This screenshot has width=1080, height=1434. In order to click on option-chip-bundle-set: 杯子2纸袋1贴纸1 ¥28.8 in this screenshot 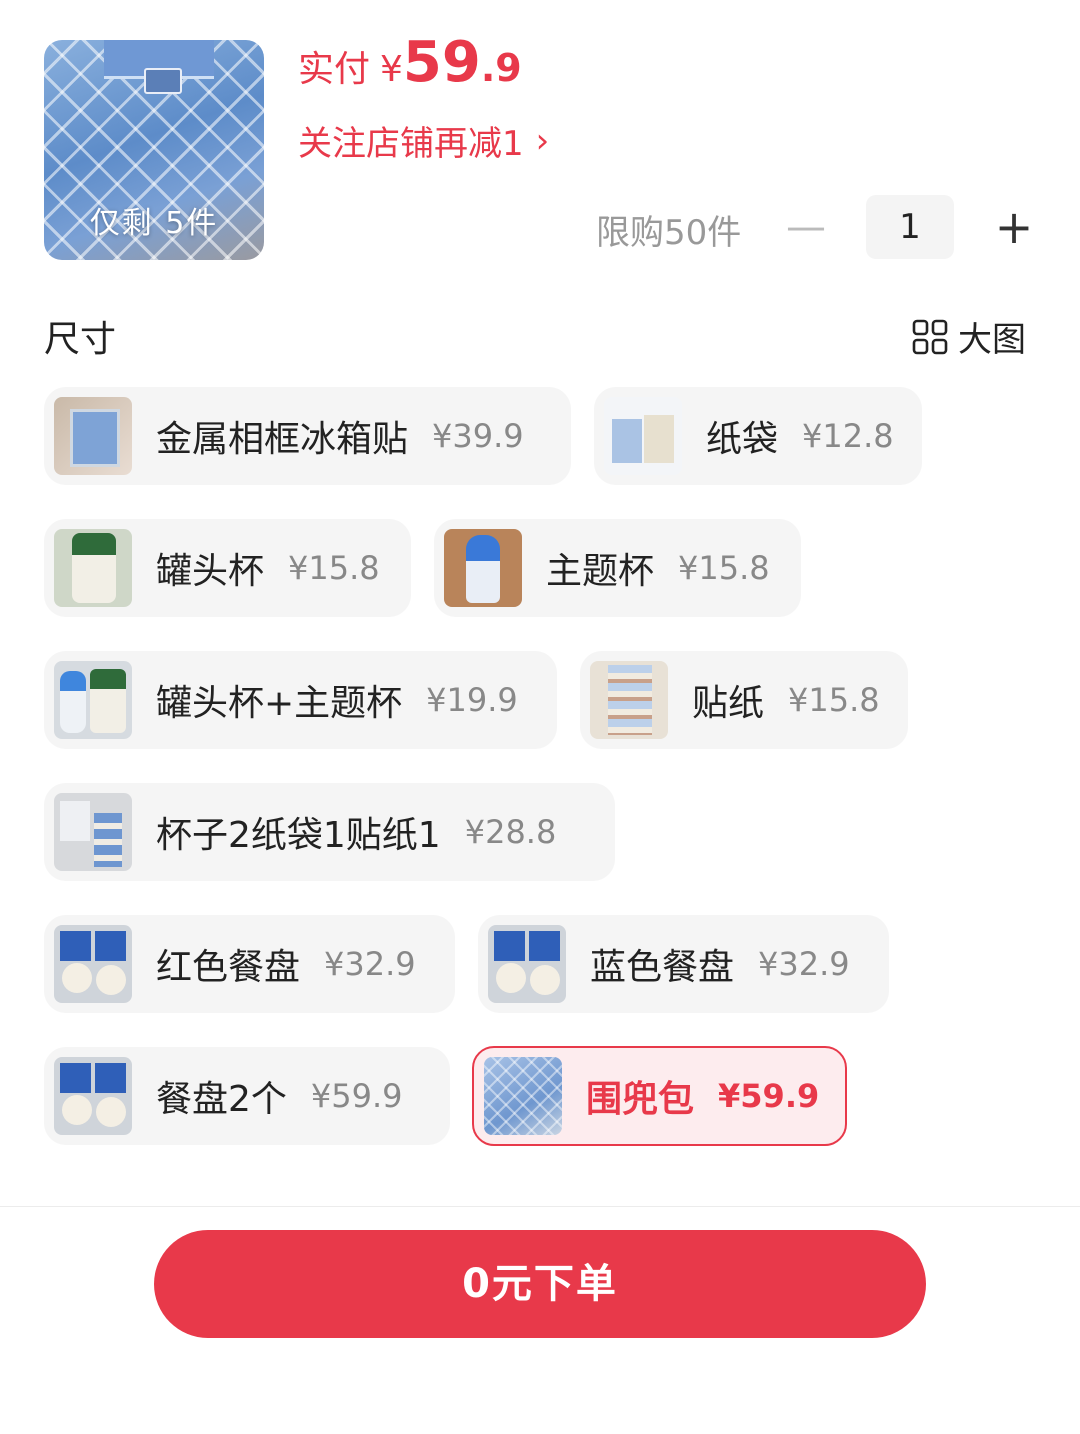, I will do `click(329, 832)`.